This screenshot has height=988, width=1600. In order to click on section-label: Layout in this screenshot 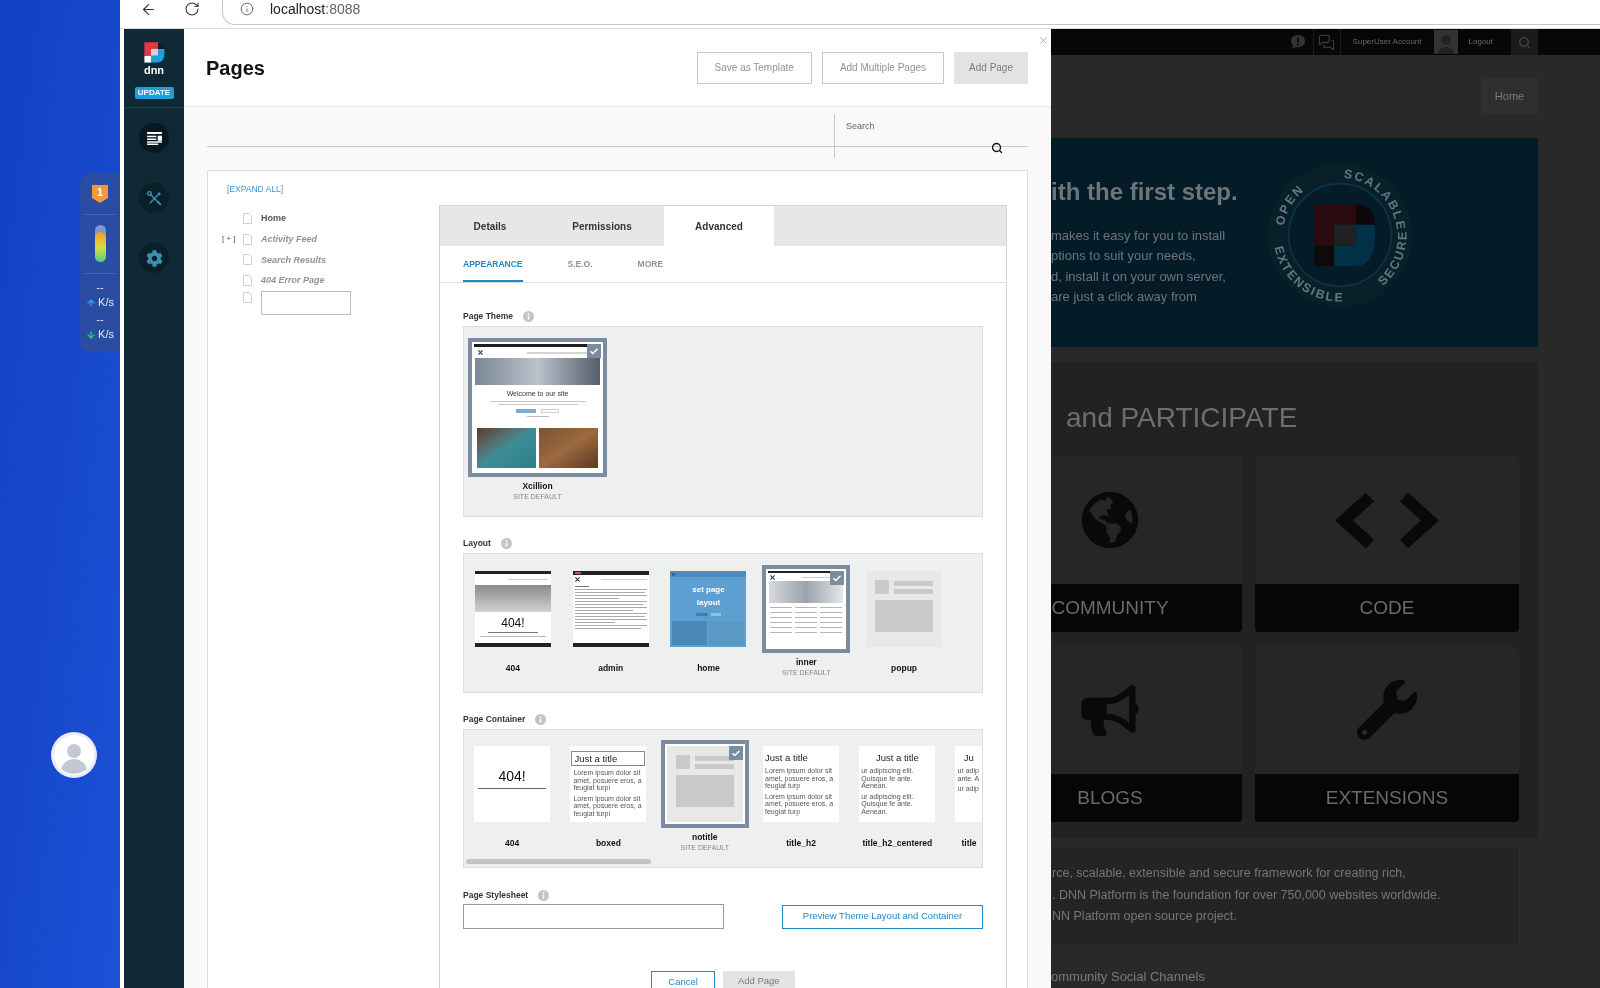, I will do `click(477, 543)`.